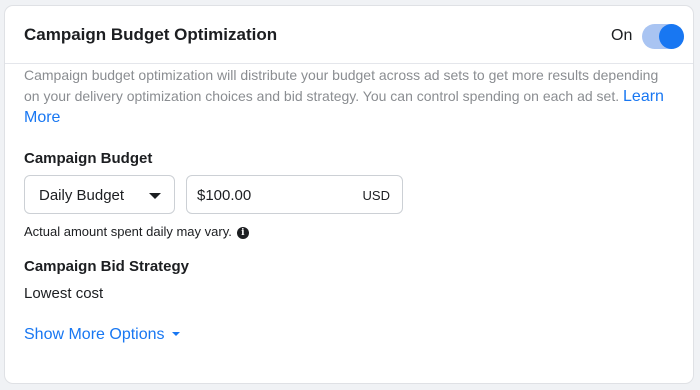 This screenshot has height=390, width=700. Describe the element at coordinates (272, 195) in the screenshot. I see `budget-amount-input` at that location.